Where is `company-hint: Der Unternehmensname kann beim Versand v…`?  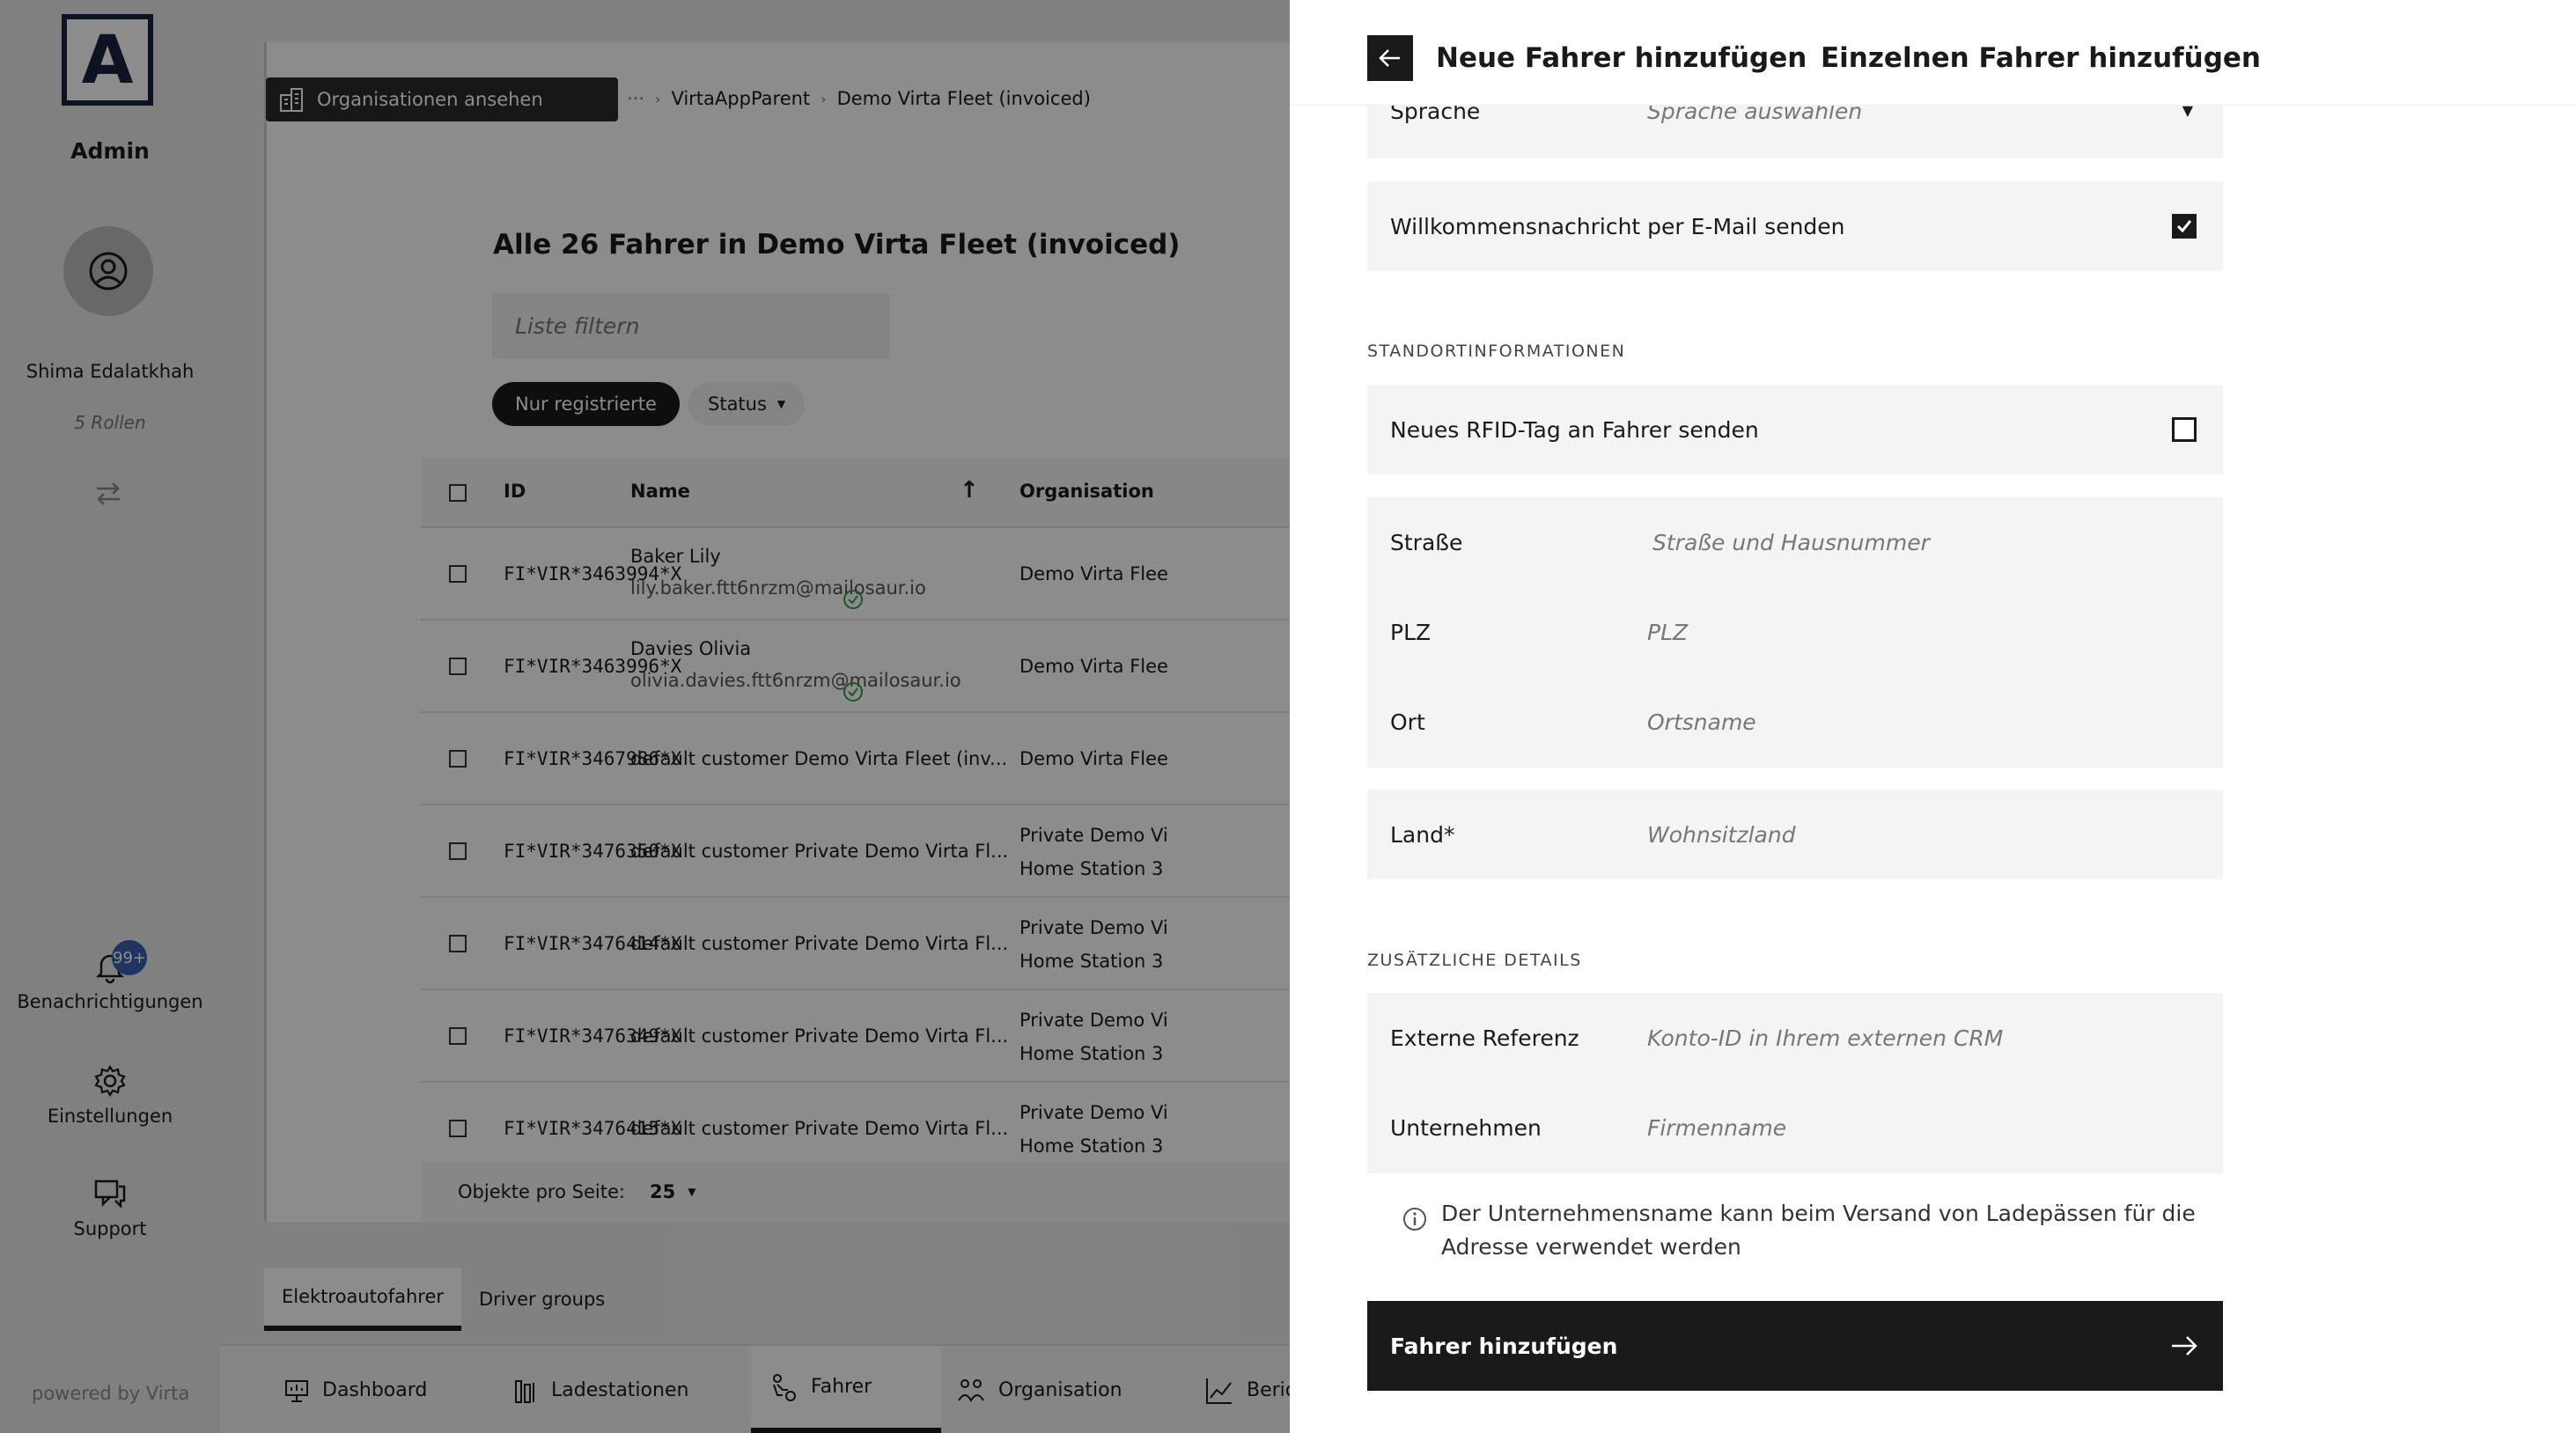 company-hint: Der Unternehmensname kann beim Versand v… is located at coordinates (1818, 1231).